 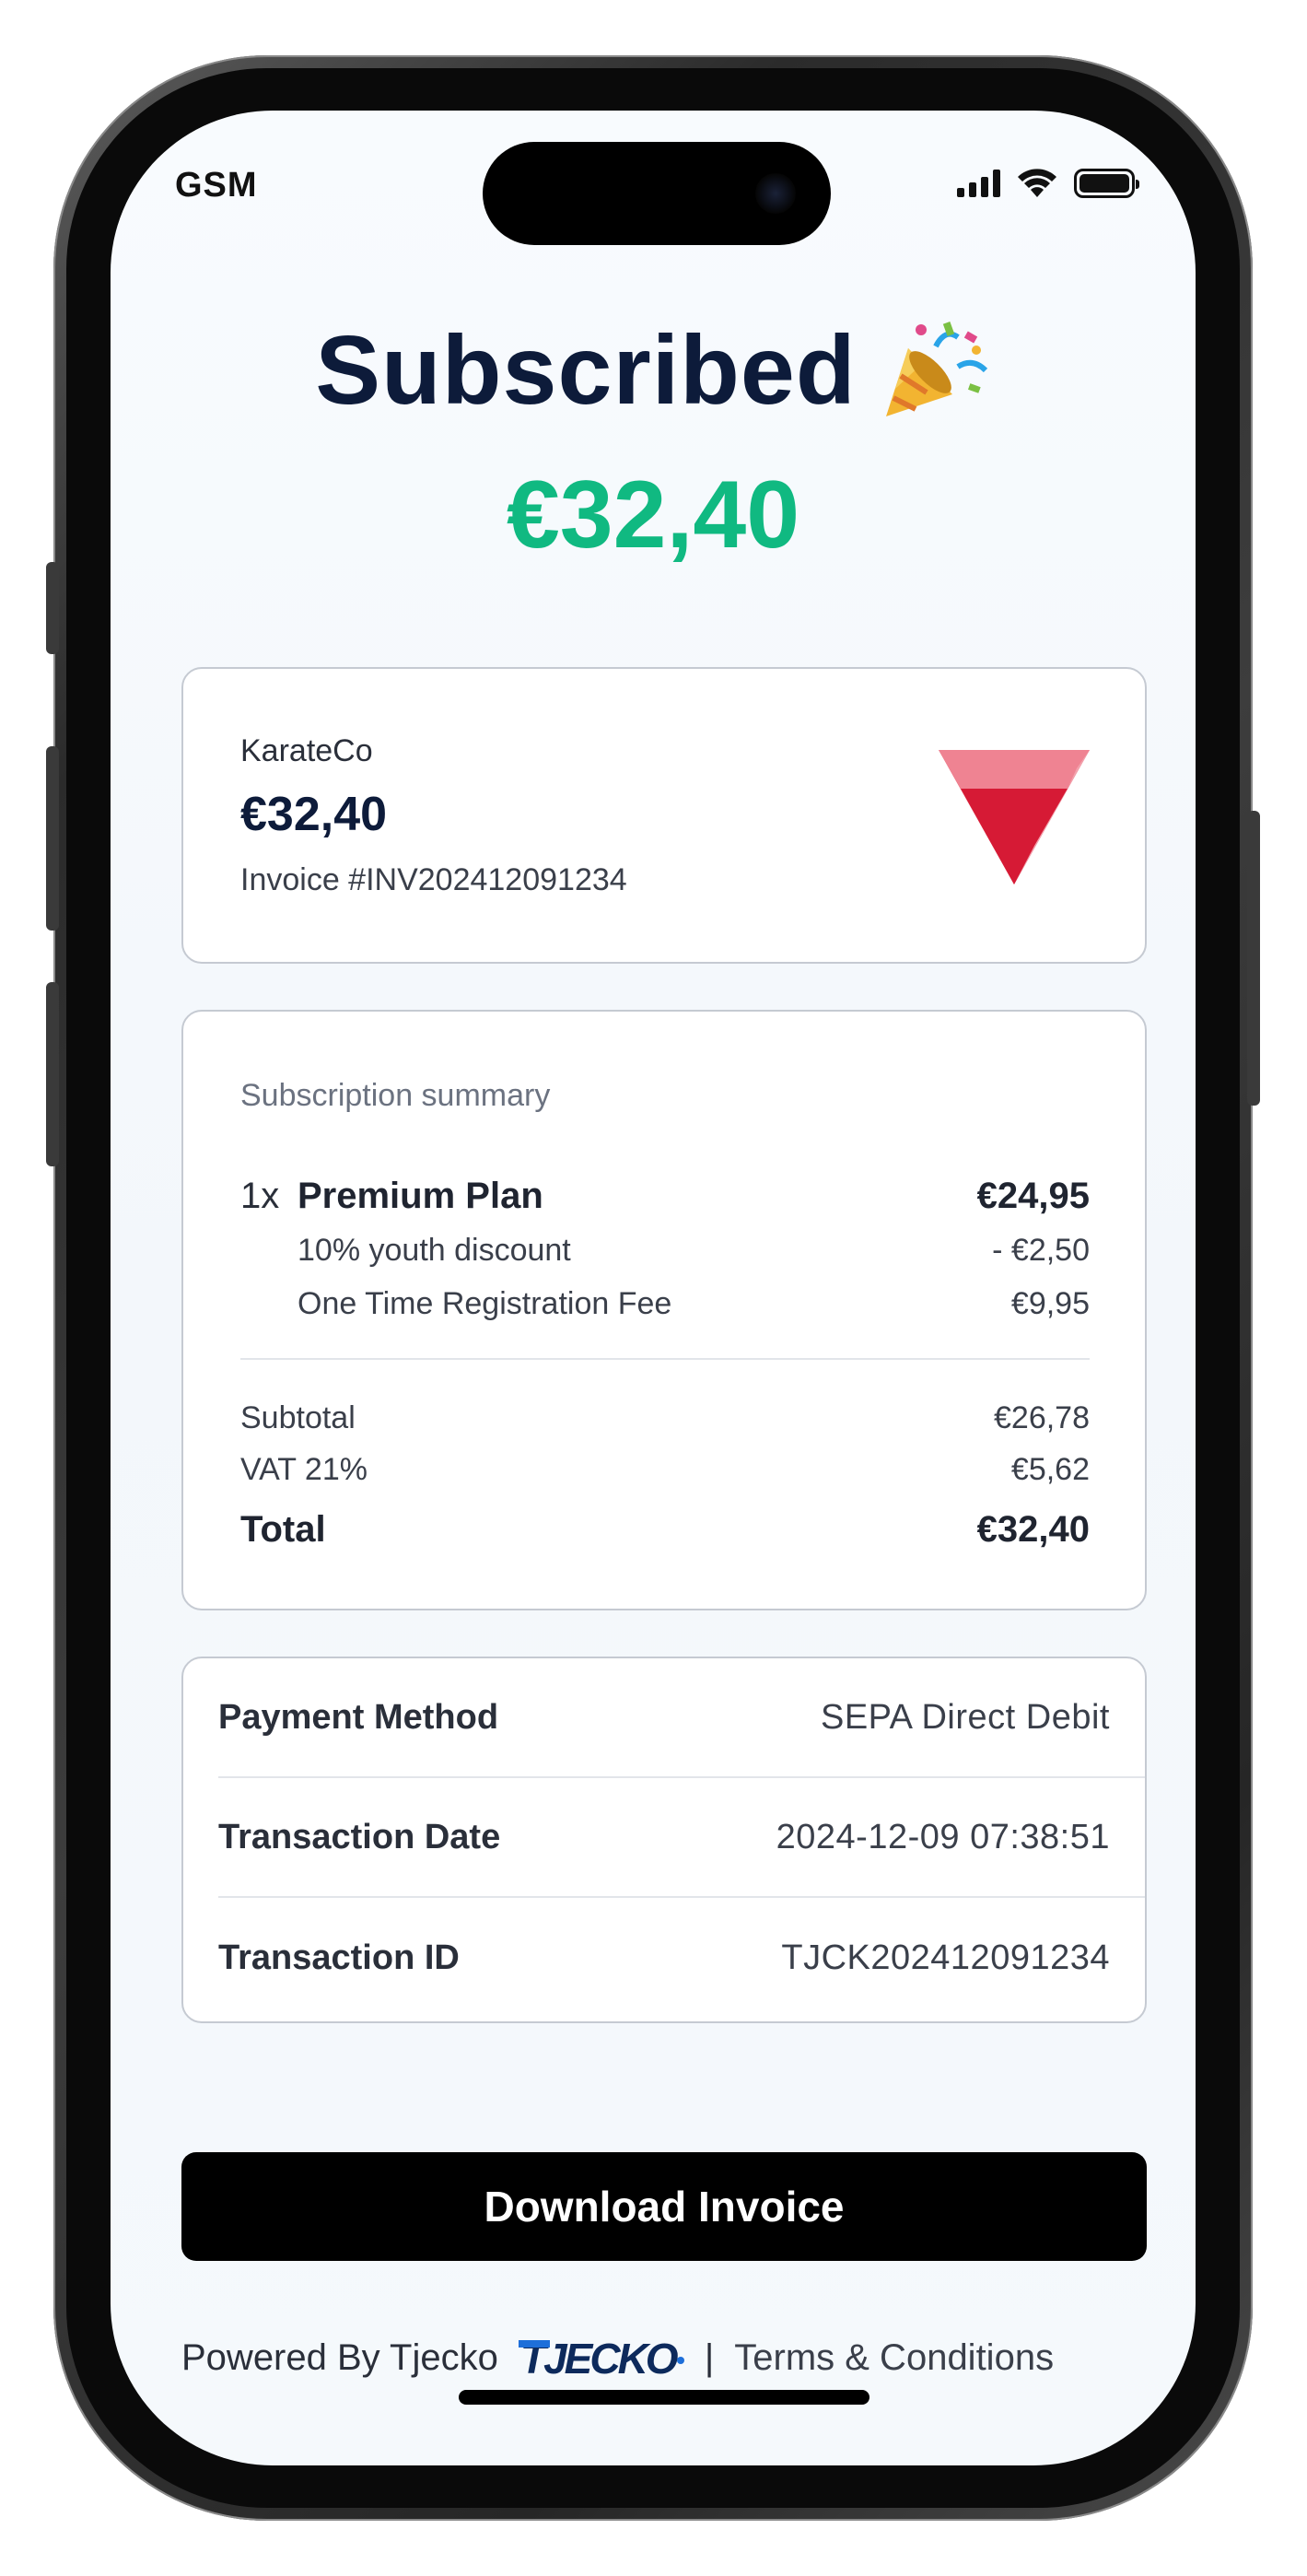 I want to click on summary-divider, so click(x=665, y=1359).